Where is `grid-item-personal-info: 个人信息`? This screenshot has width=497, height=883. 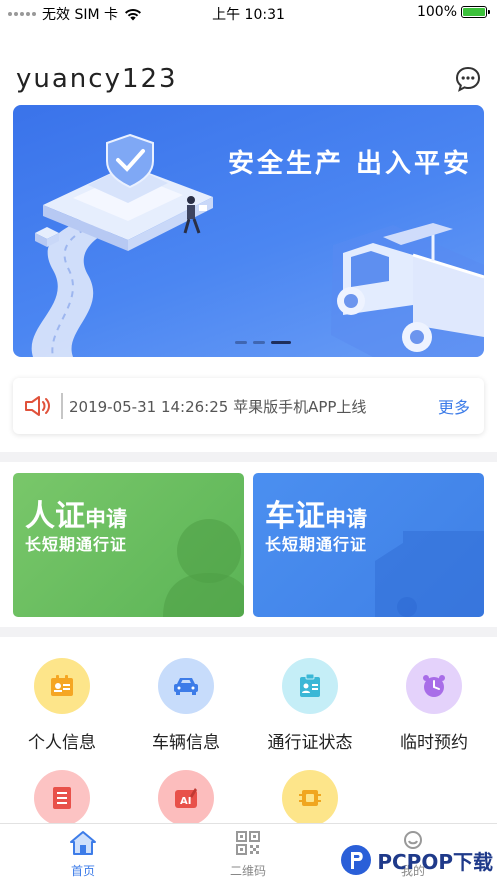 grid-item-personal-info: 个人信息 is located at coordinates (62, 705).